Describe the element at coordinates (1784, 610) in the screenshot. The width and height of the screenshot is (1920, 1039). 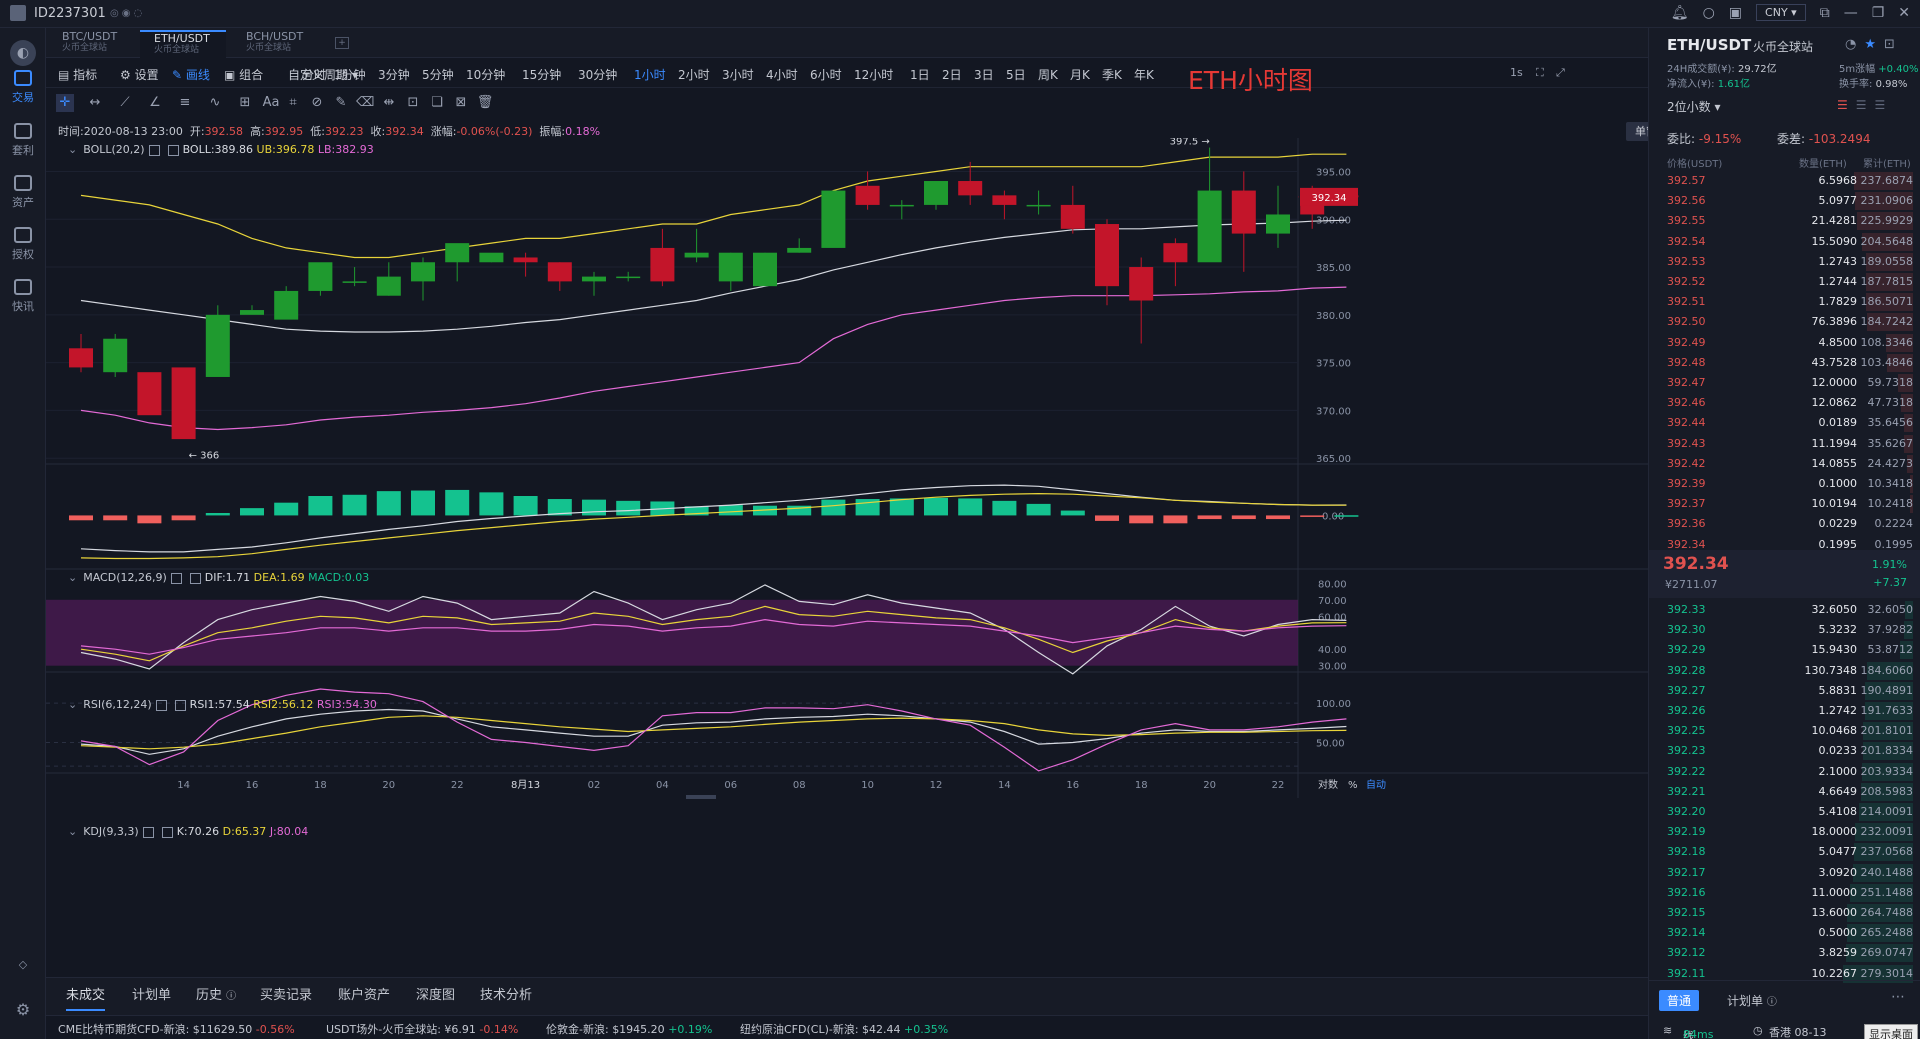
I see `bid-row: 392.33 32.6050 32.6050` at that location.